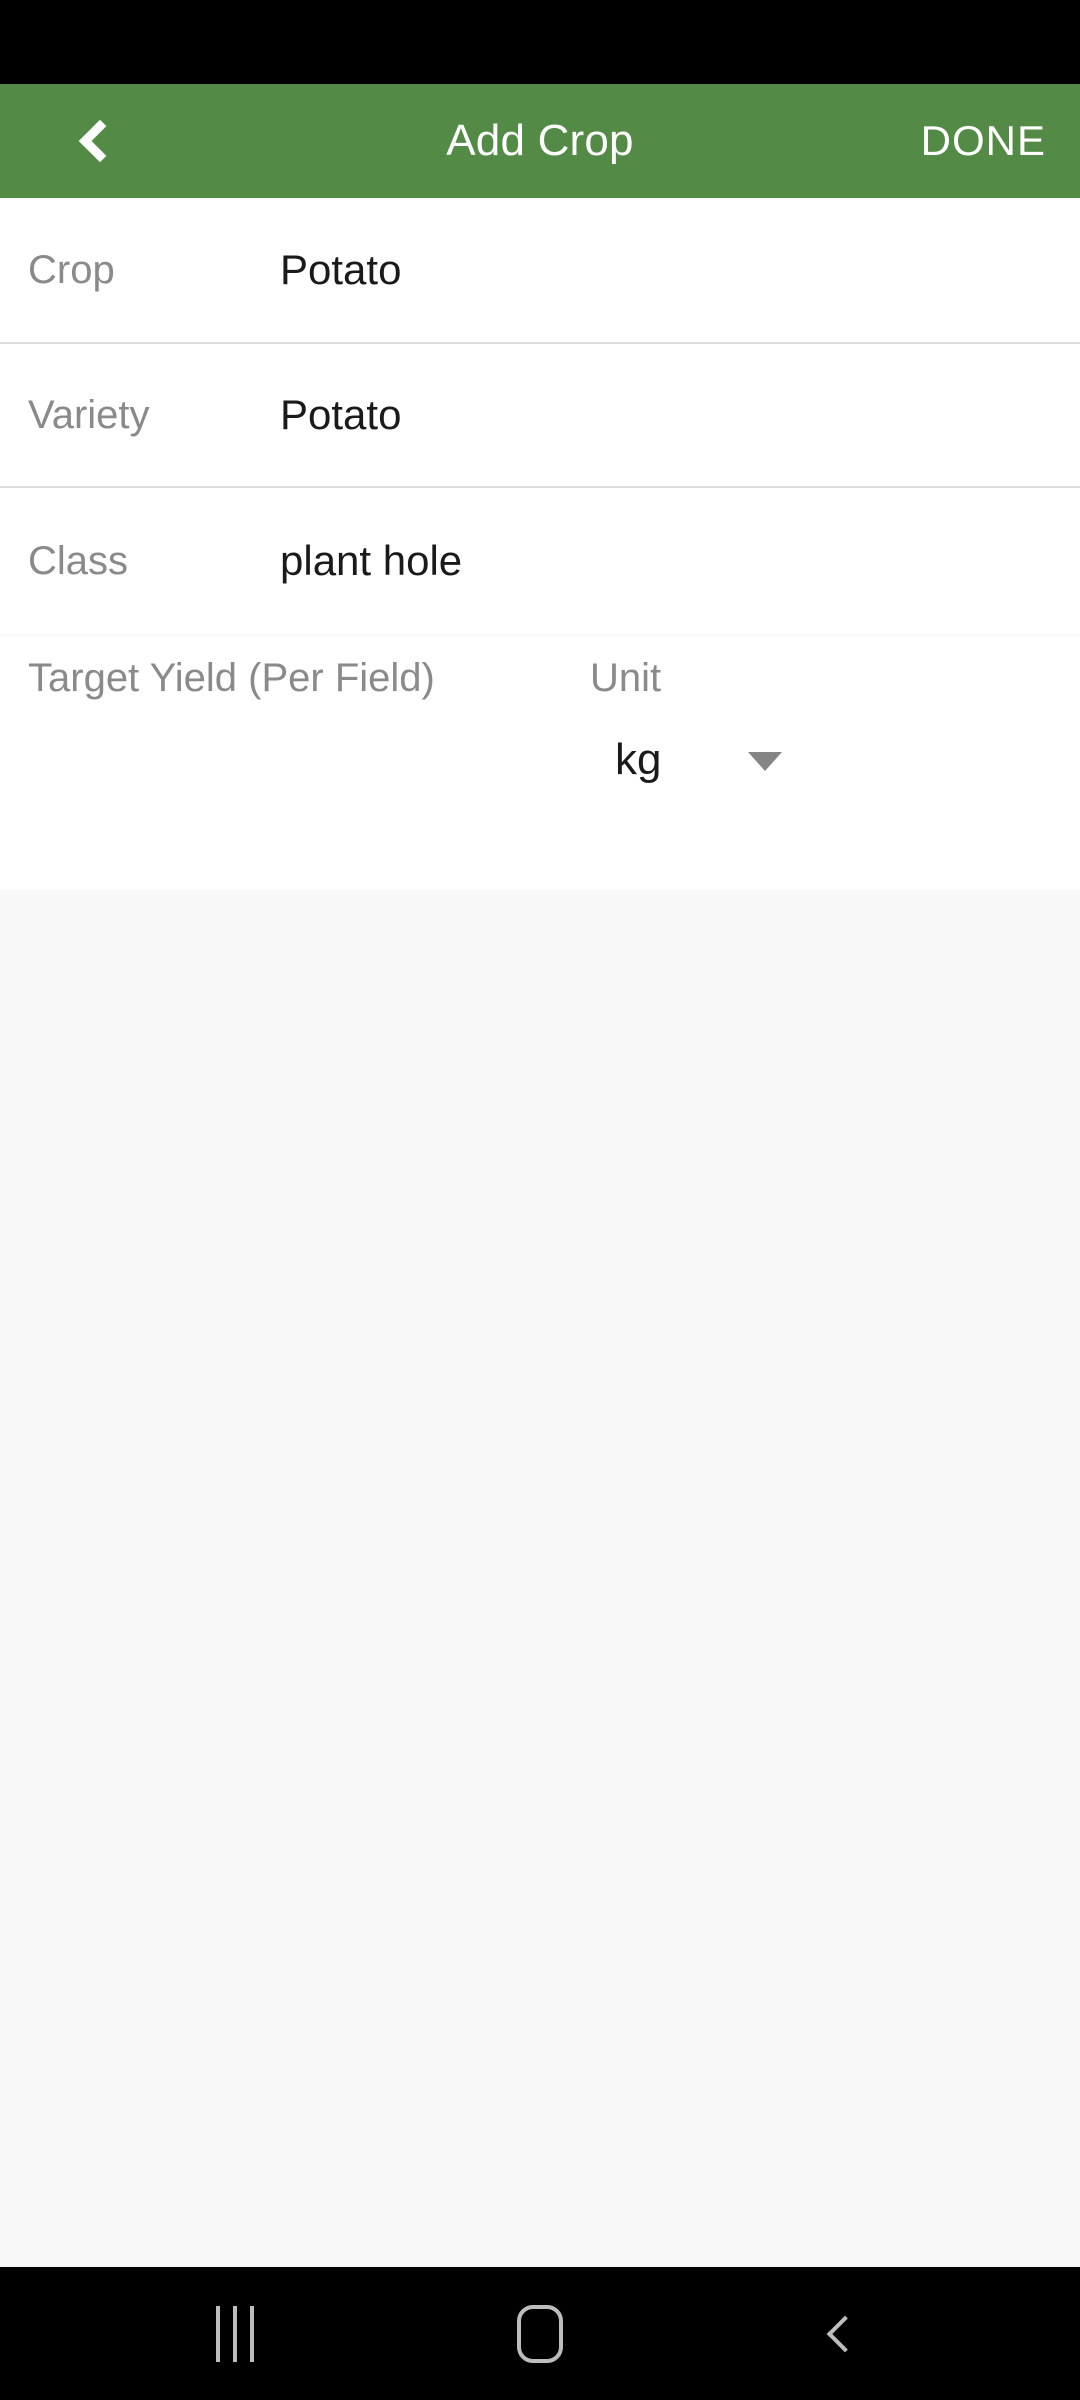 This screenshot has height=2400, width=1080. Describe the element at coordinates (540, 763) in the screenshot. I see `form-row-target-yield: Target Yield (Per Field) Unit kg` at that location.